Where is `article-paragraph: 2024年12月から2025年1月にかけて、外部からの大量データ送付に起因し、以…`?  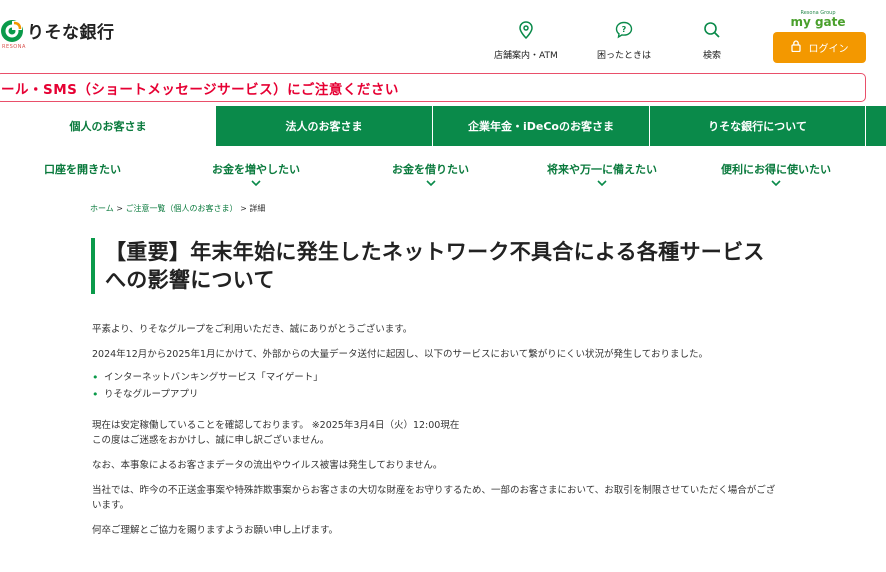 article-paragraph: 2024年12月から2025年1月にかけて、外部からの大量データ送付に起因し、以… is located at coordinates (400, 354).